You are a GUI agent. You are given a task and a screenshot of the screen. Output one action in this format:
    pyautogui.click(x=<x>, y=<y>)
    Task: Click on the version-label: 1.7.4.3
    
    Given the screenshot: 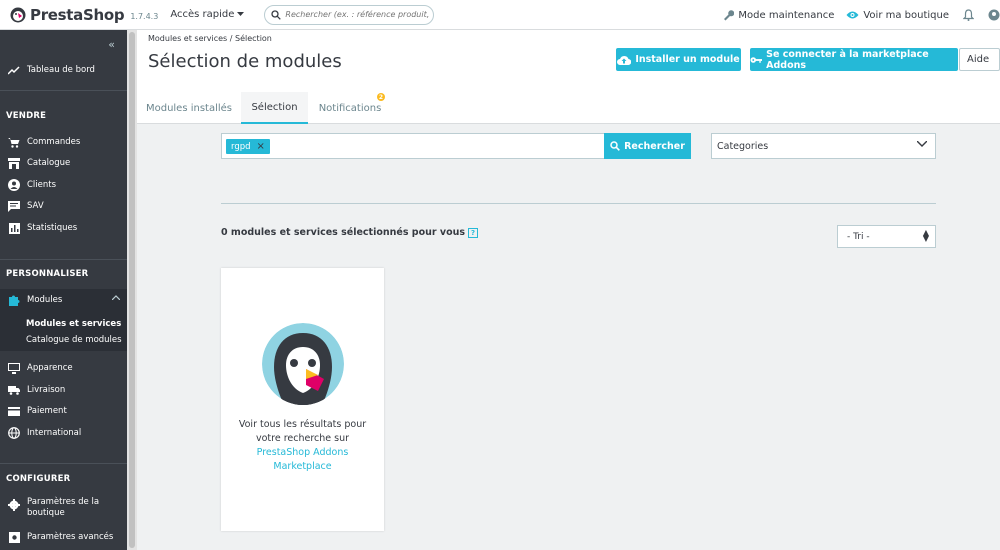 What is the action you would take?
    pyautogui.click(x=144, y=16)
    